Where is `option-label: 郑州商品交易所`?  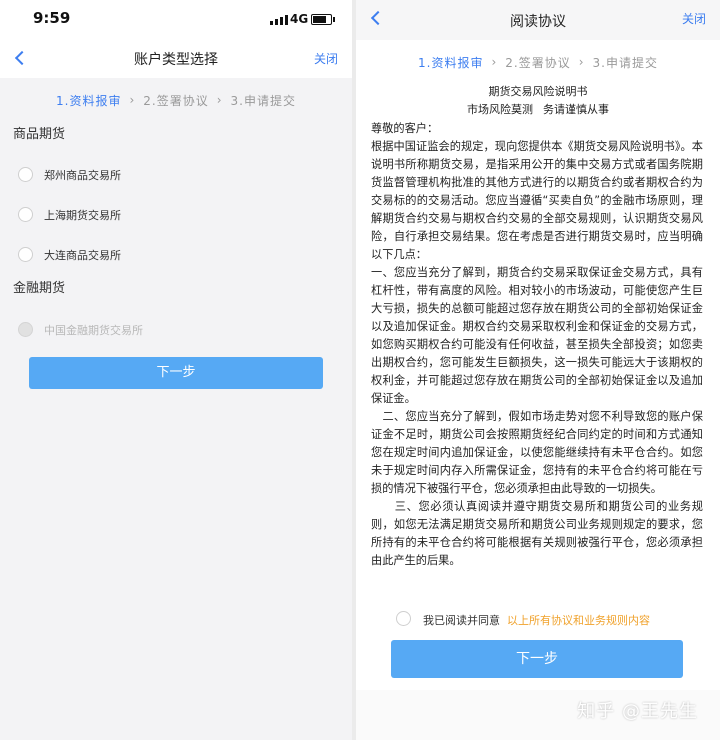
option-label: 郑州商品交易所 is located at coordinates (82, 175).